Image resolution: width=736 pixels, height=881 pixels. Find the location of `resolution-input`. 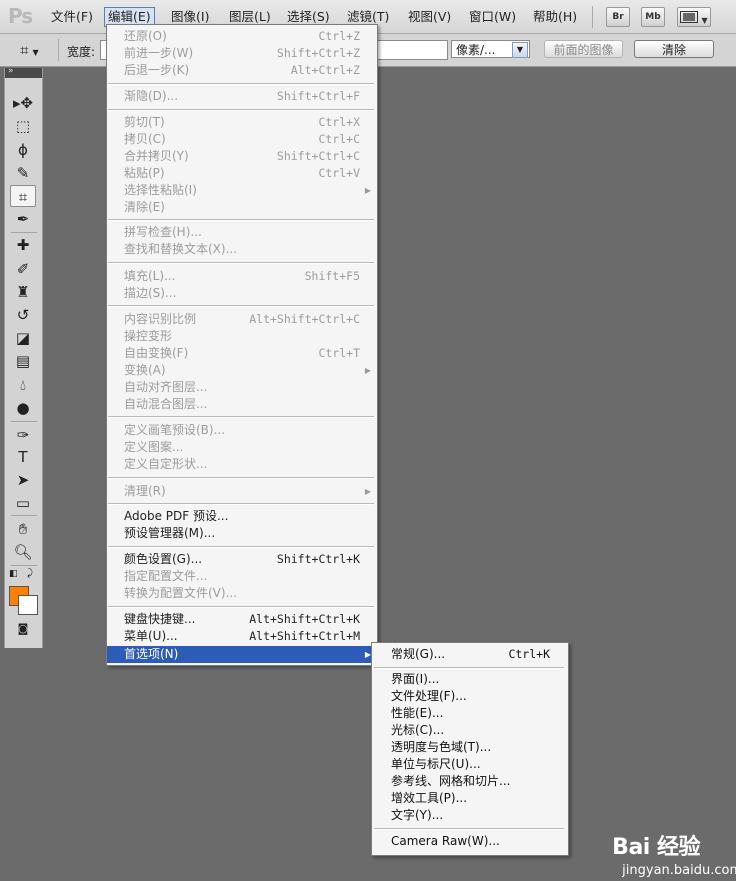

resolution-input is located at coordinates (412, 50).